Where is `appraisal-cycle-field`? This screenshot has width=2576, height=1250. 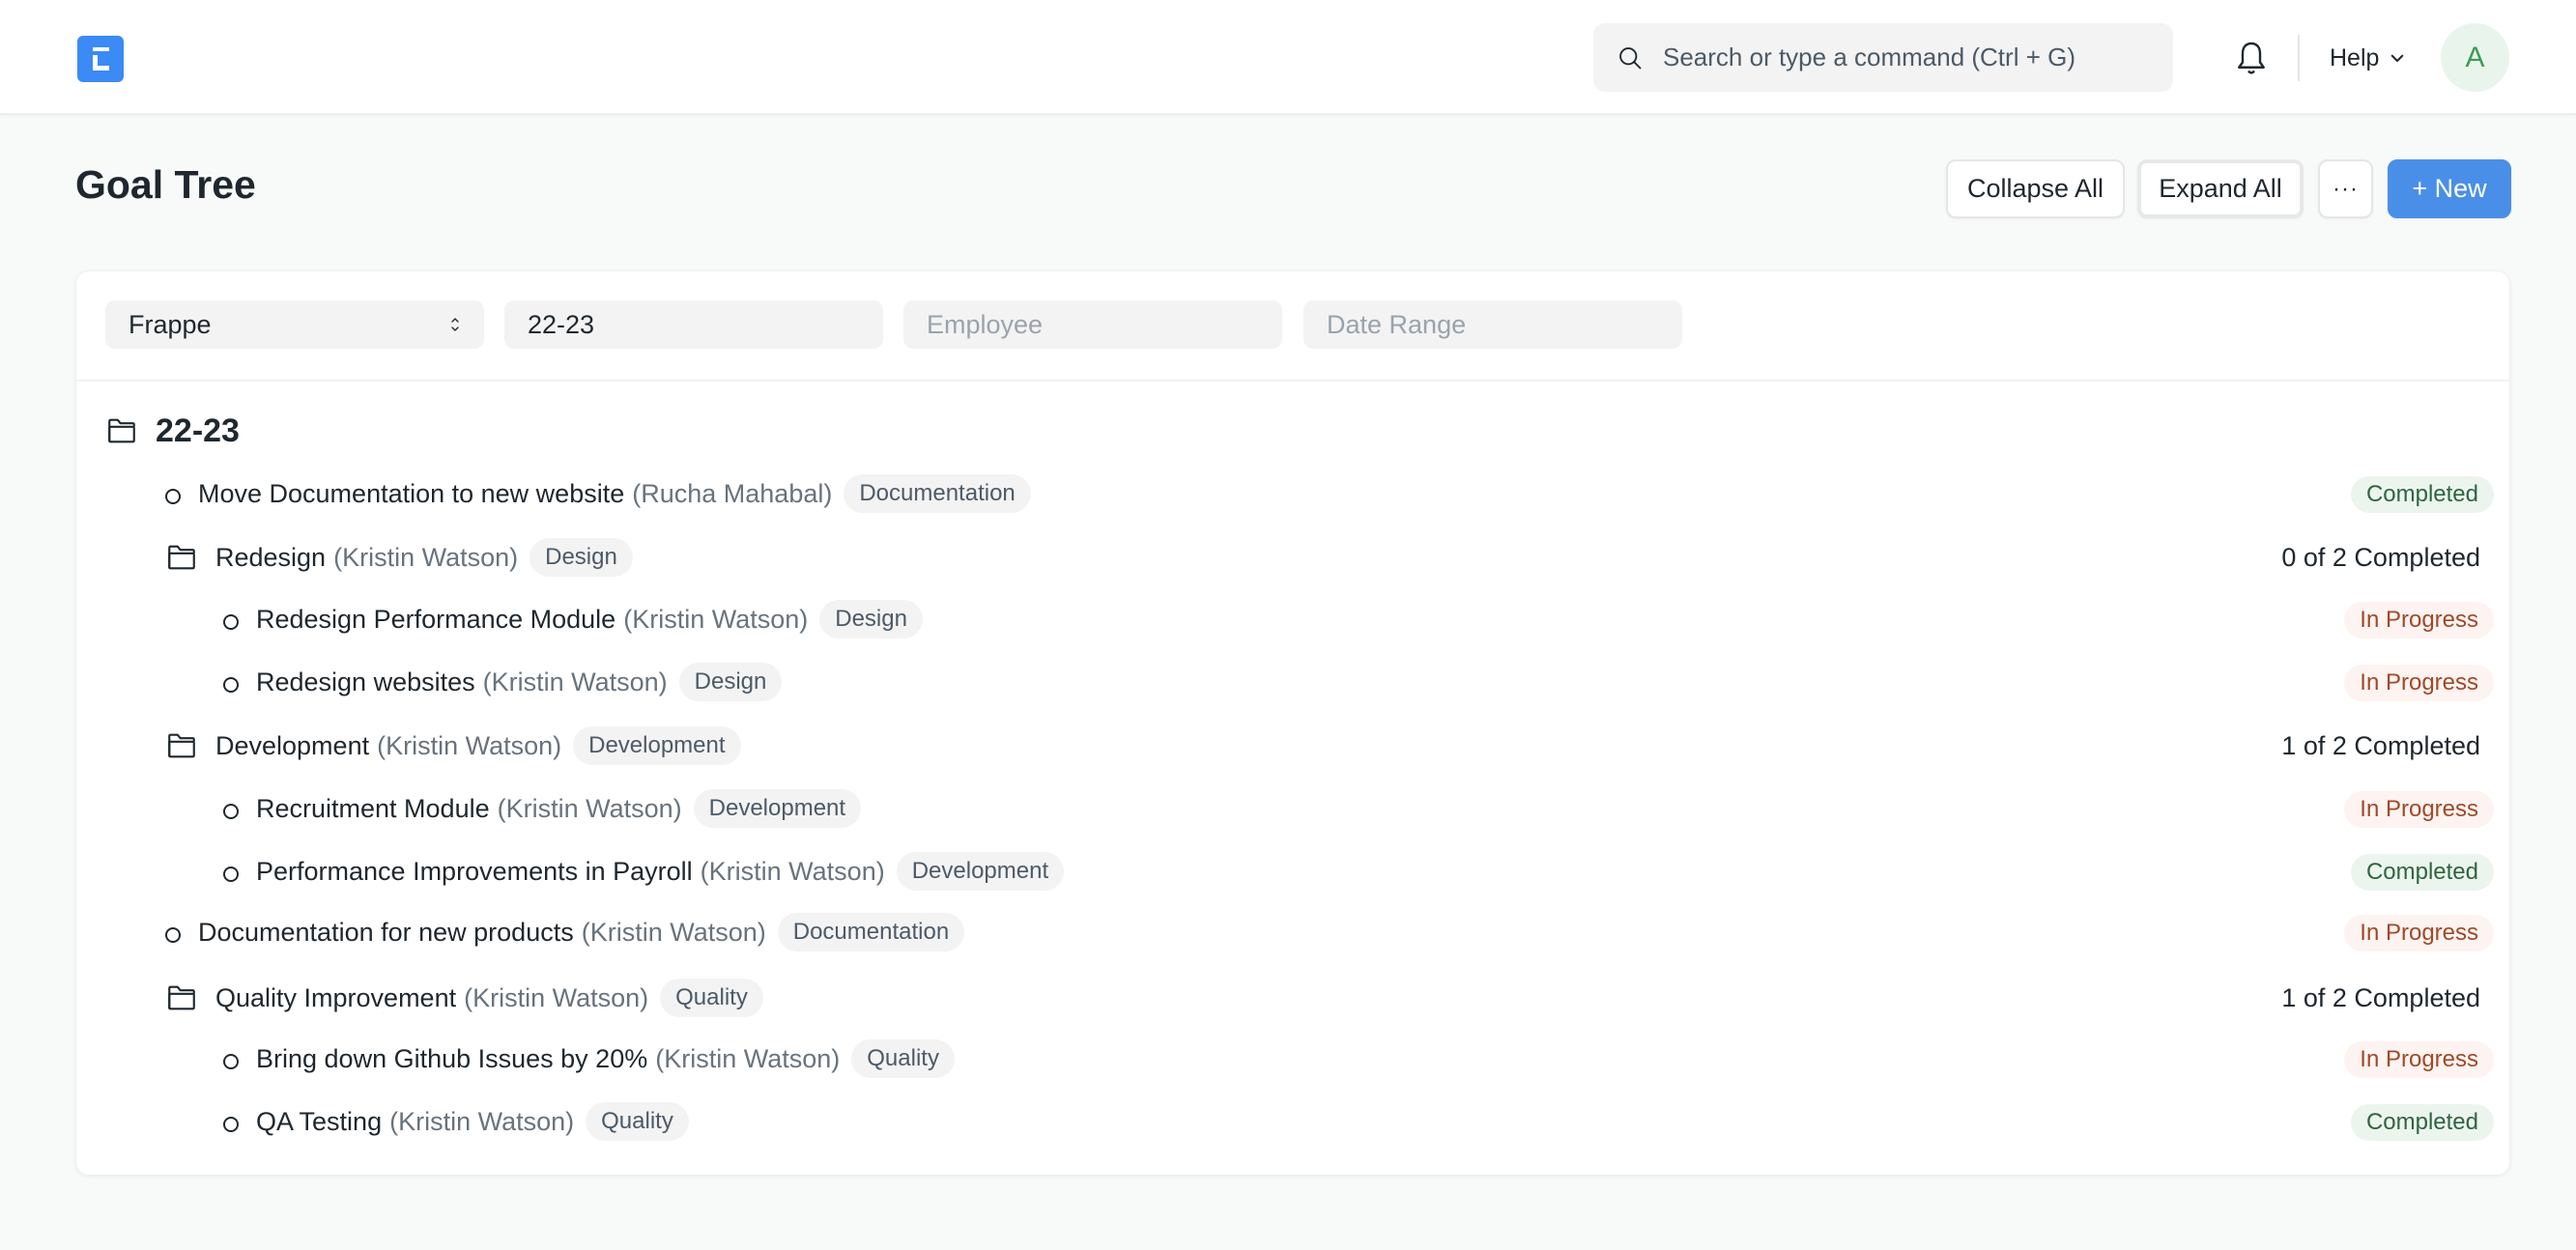 appraisal-cycle-field is located at coordinates (694, 324).